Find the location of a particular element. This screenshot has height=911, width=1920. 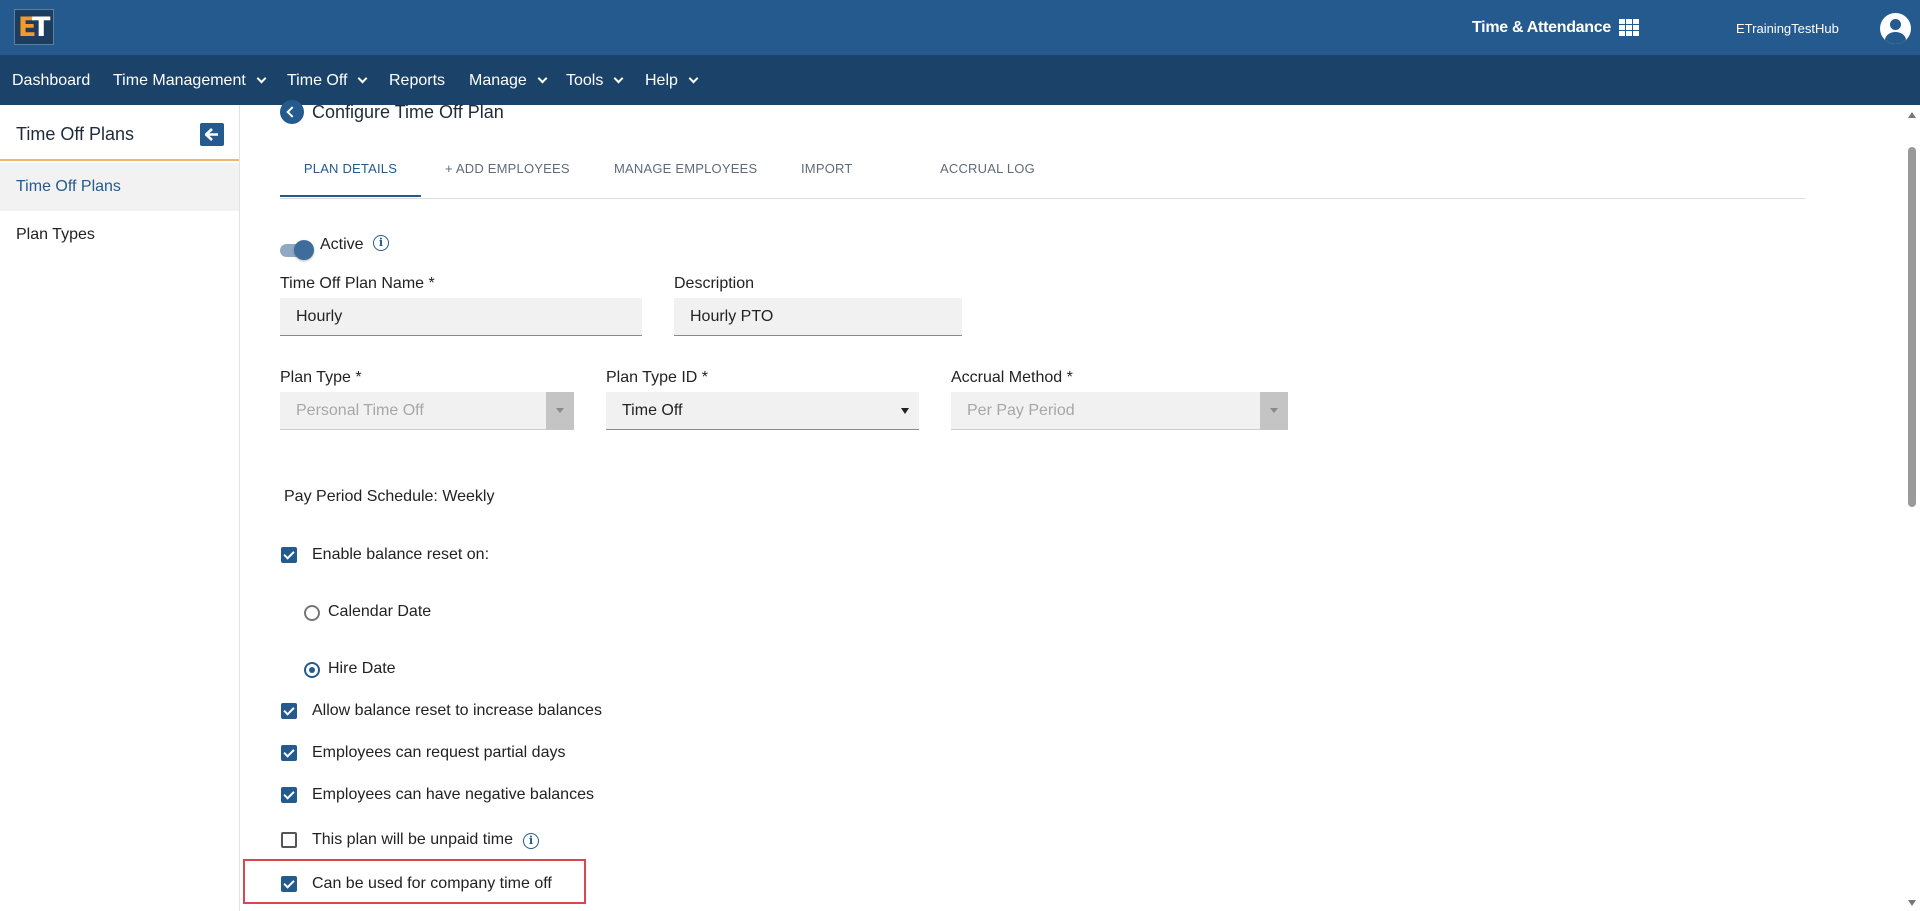

sidebar-header: Time Off Plans is located at coordinates (119, 133).